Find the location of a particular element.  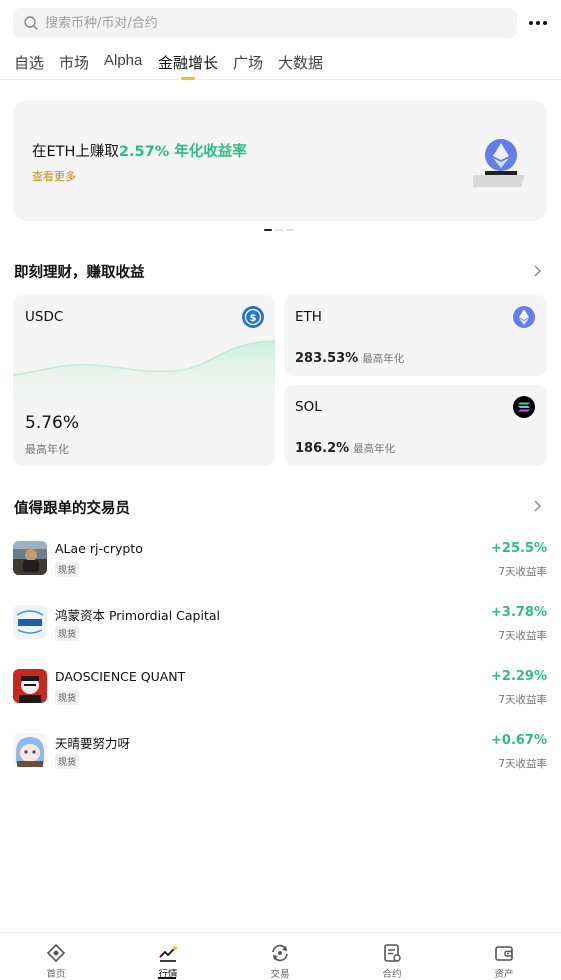

markets-icon is located at coordinates (168, 954).